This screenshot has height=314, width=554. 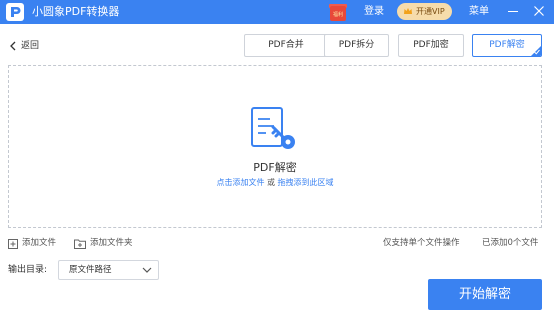 I want to click on click-add-file-link: 点击添加文件, so click(x=240, y=182).